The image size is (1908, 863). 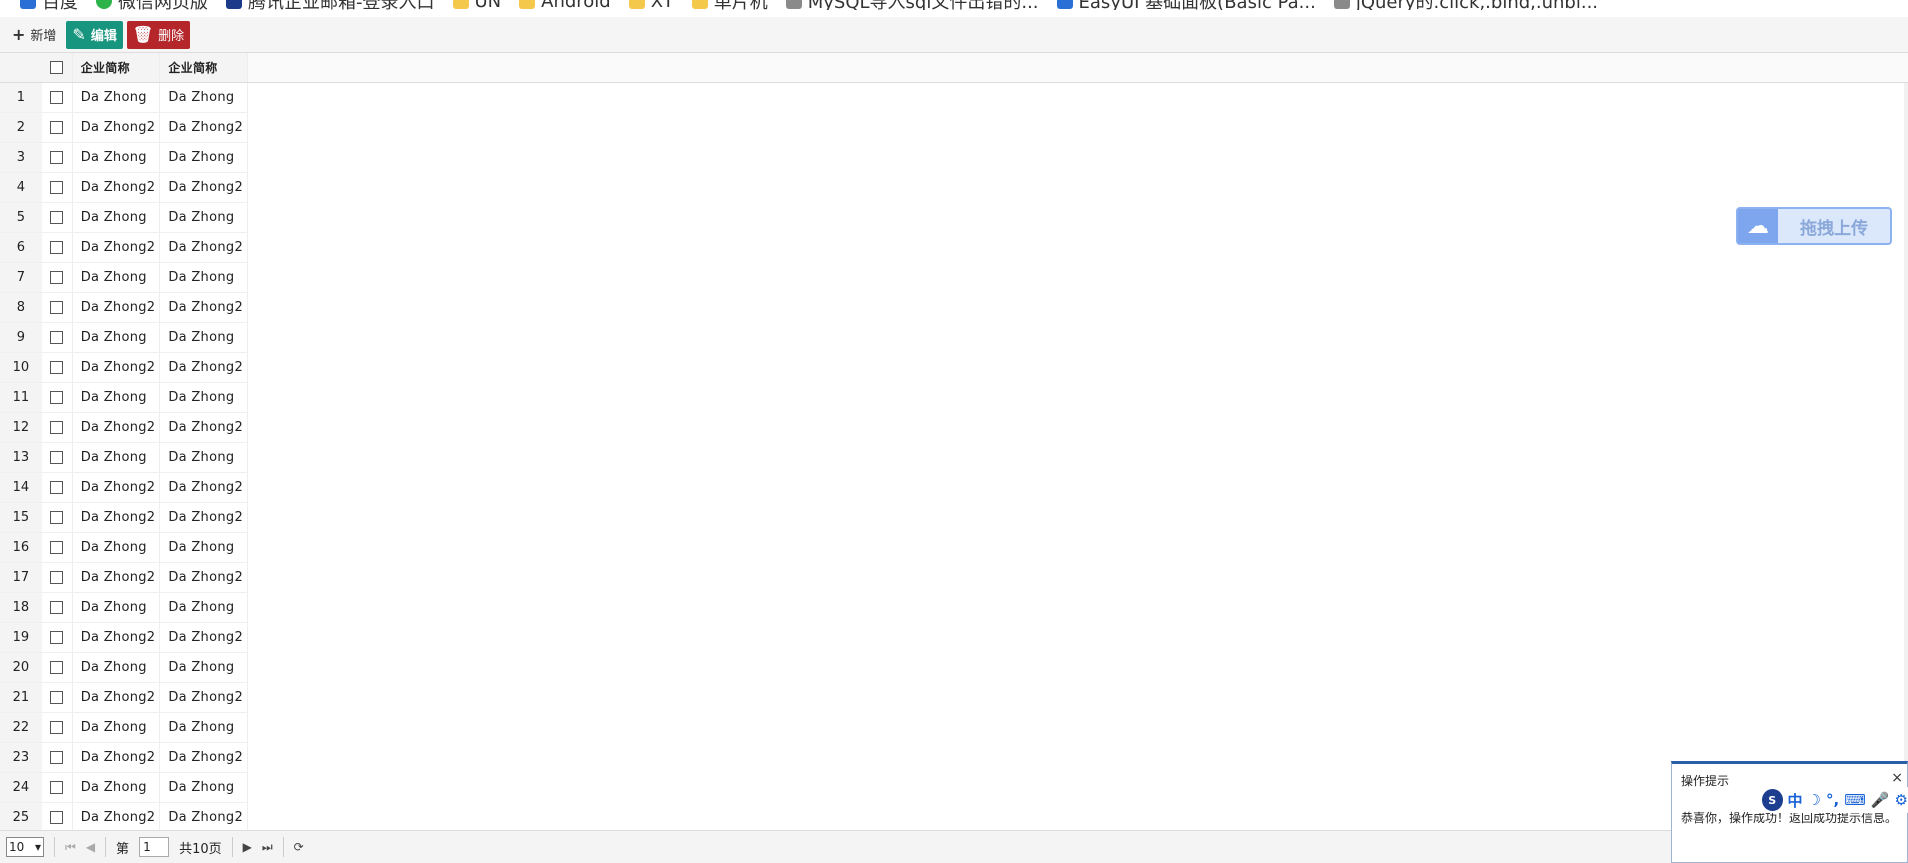 I want to click on row-number: 21, so click(x=21, y=697).